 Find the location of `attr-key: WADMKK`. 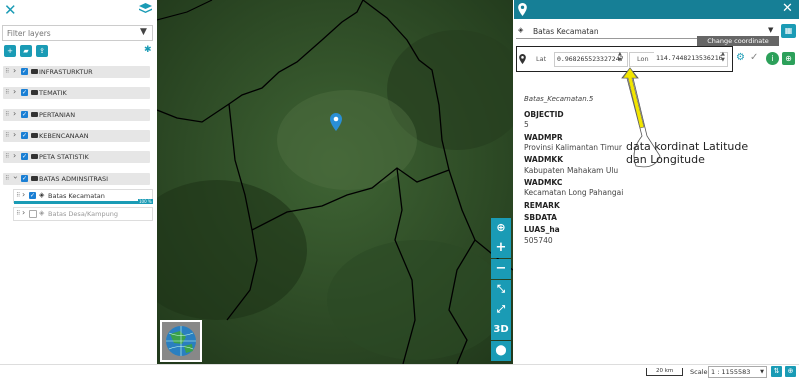

attr-key: WADMKK is located at coordinates (544, 159).